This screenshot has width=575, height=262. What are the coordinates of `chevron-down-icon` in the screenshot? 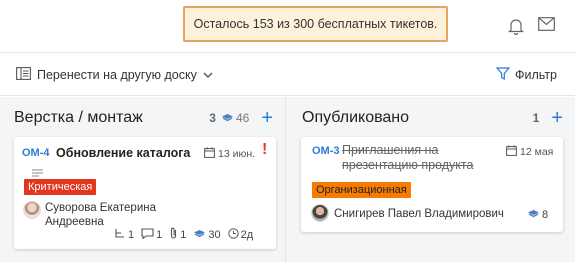 It's located at (208, 75).